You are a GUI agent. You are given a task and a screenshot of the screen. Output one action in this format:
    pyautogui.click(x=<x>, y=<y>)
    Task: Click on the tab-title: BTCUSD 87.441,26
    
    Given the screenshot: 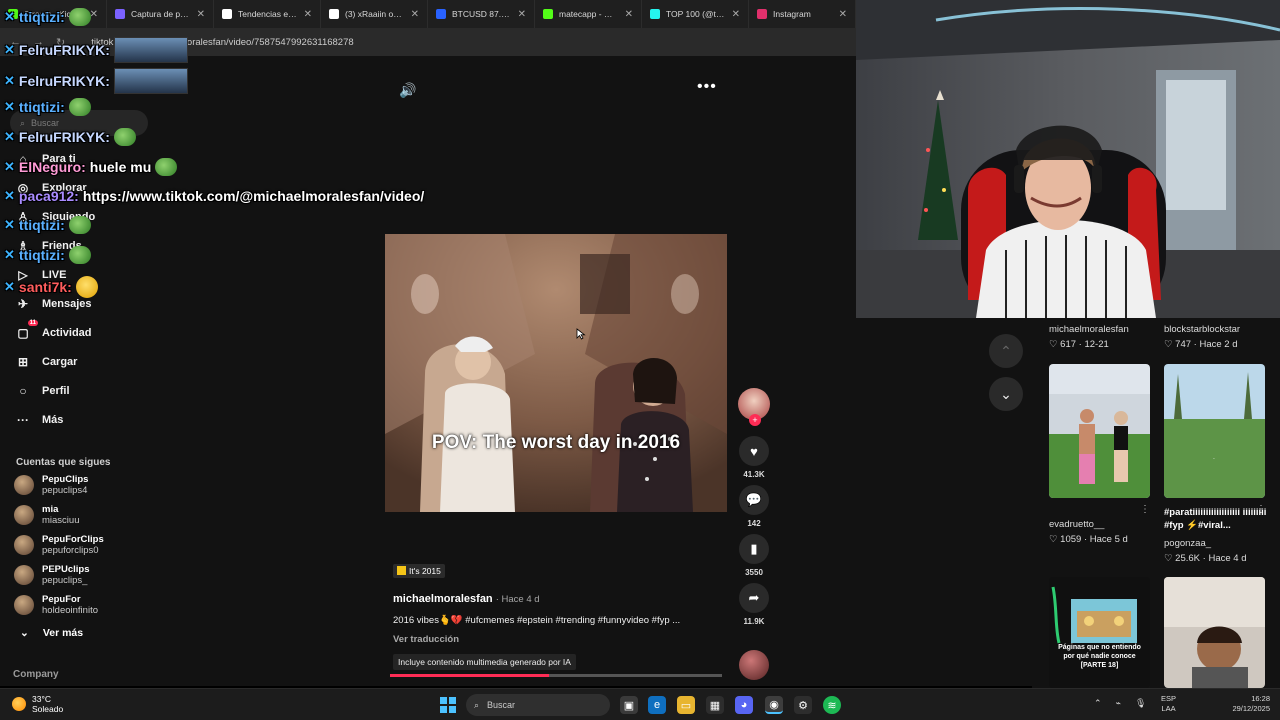 What is the action you would take?
    pyautogui.click(x=482, y=14)
    